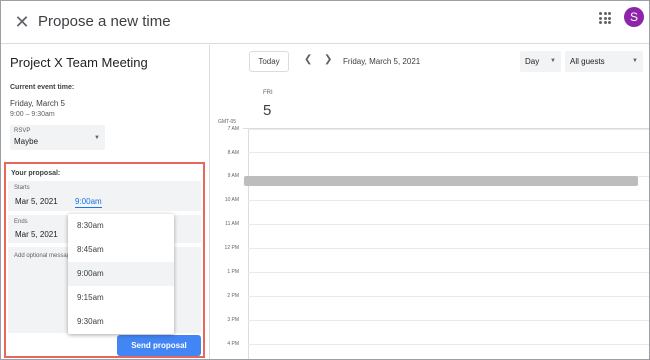 The width and height of the screenshot is (650, 360). Describe the element at coordinates (57, 137) in the screenshot. I see `rsvp-select: RSVP Maybe ▼` at that location.